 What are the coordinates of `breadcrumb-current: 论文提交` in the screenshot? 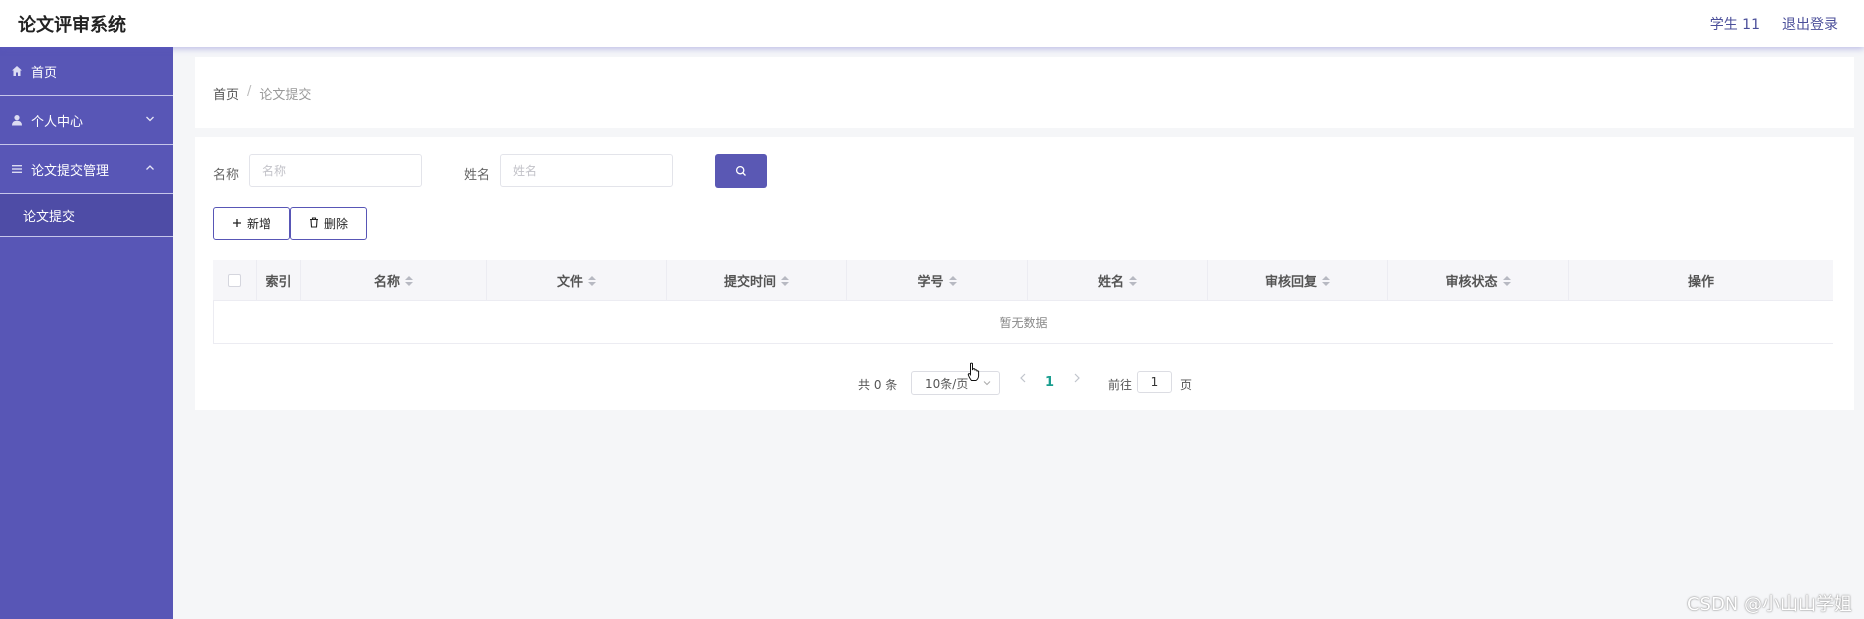 It's located at (285, 95).